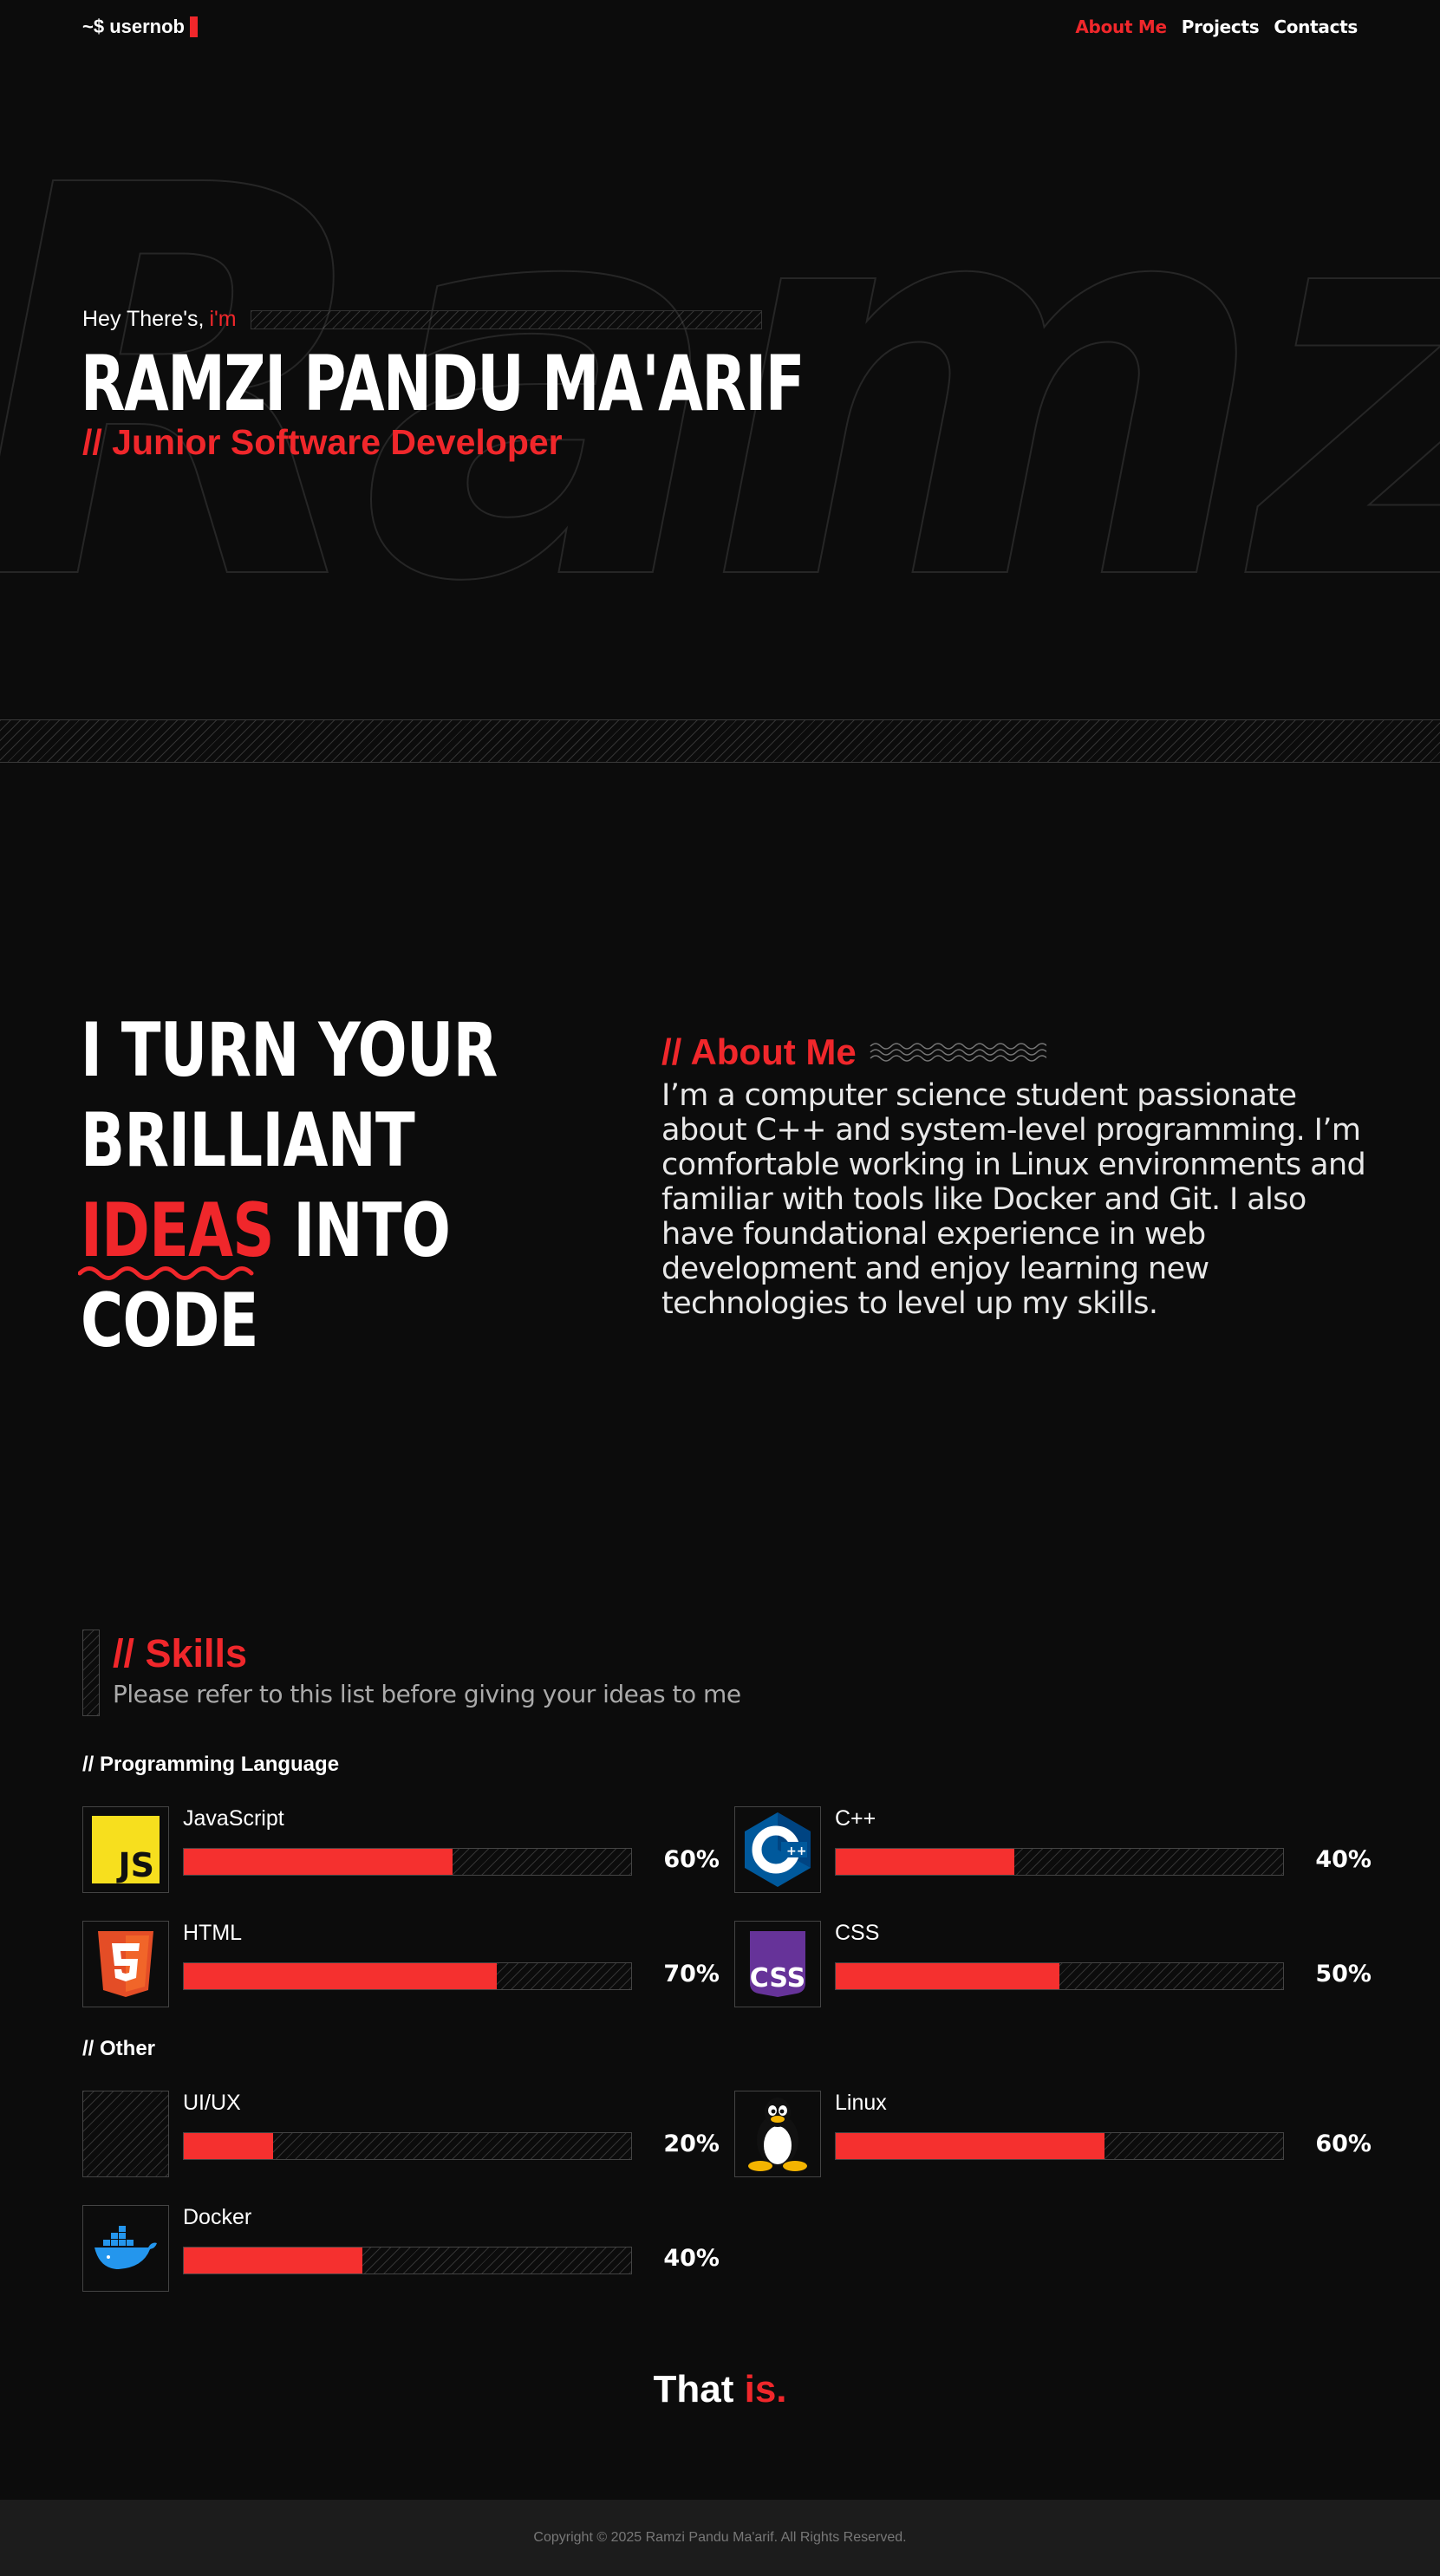  What do you see at coordinates (362, 1230) in the screenshot?
I see `tagline-line-3-rest: INTO` at bounding box center [362, 1230].